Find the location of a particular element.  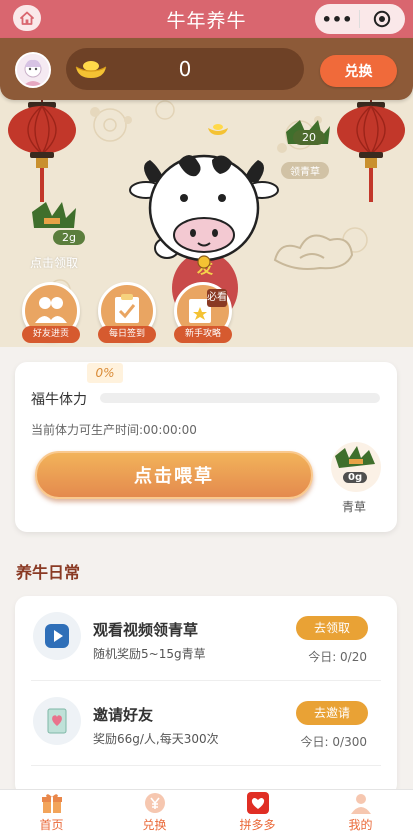

daily-checkin-button: 每日签到 is located at coordinates (127, 312).